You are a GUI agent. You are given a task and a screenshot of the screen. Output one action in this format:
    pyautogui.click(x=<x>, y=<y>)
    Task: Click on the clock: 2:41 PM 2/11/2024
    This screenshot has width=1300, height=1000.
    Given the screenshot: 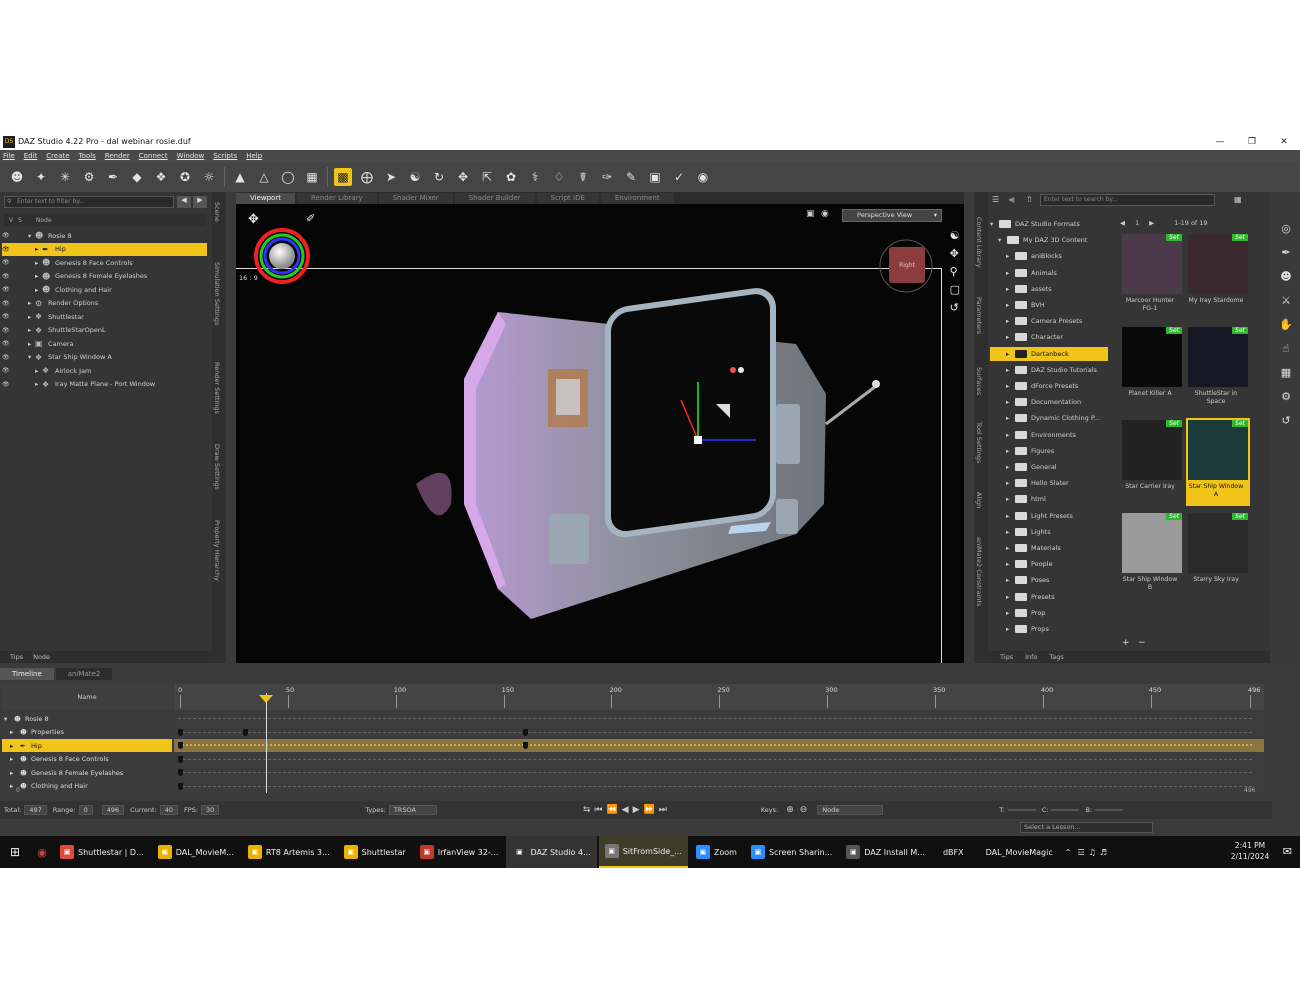 What is the action you would take?
    pyautogui.click(x=1250, y=851)
    